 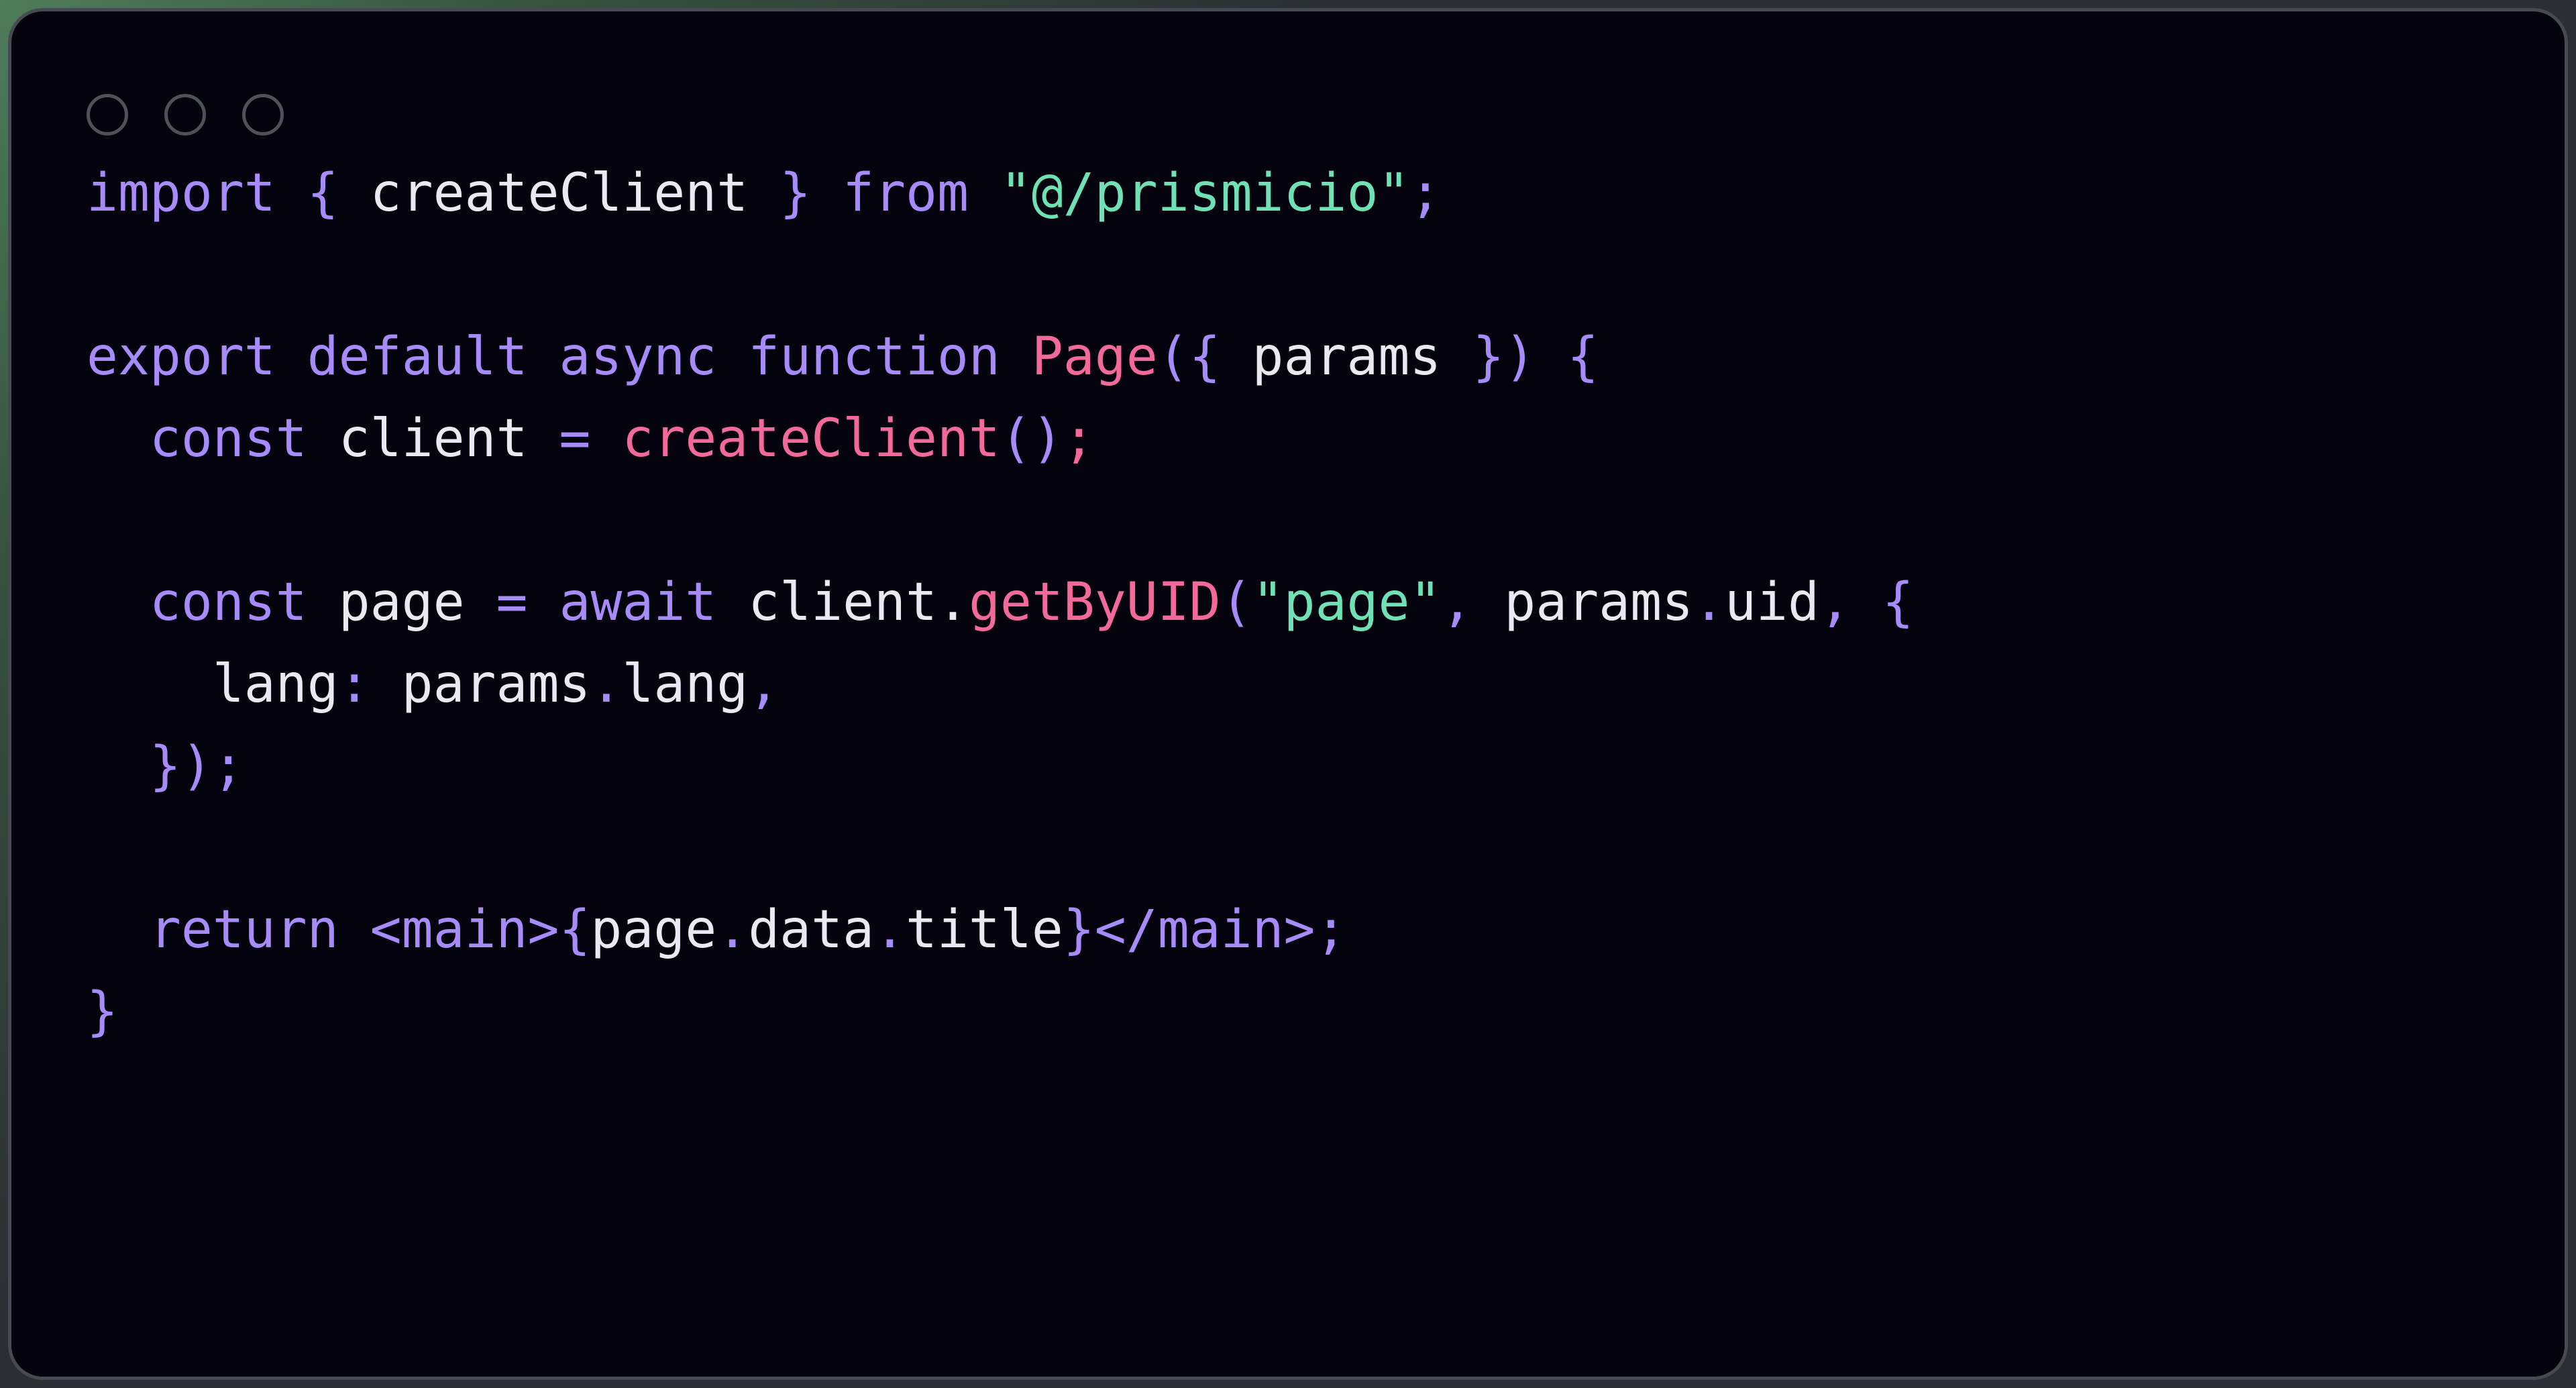 I want to click on window-titlebar, so click(x=1288, y=81).